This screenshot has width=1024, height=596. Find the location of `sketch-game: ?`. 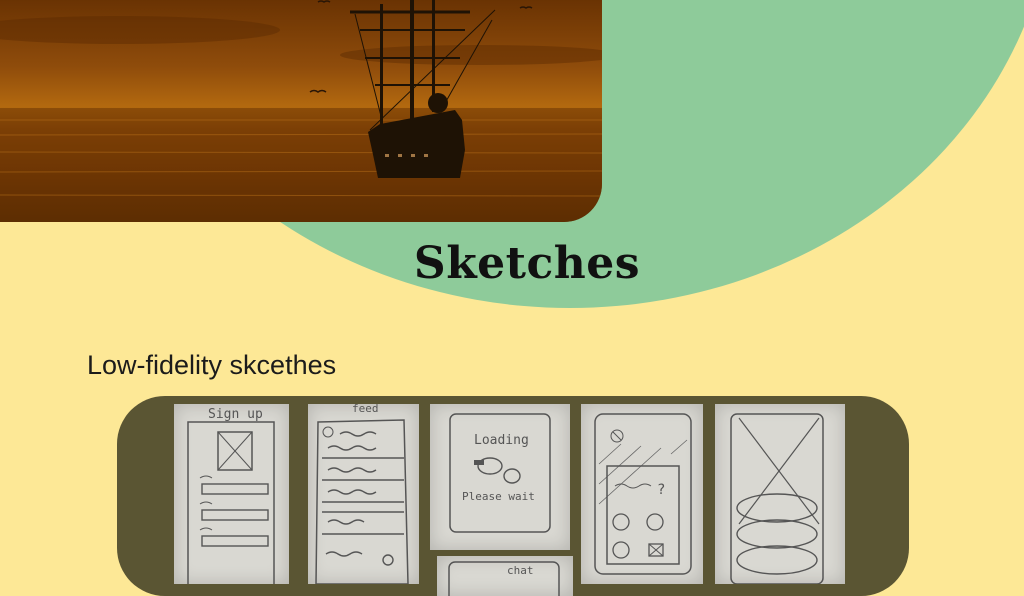

sketch-game: ? is located at coordinates (642, 494).